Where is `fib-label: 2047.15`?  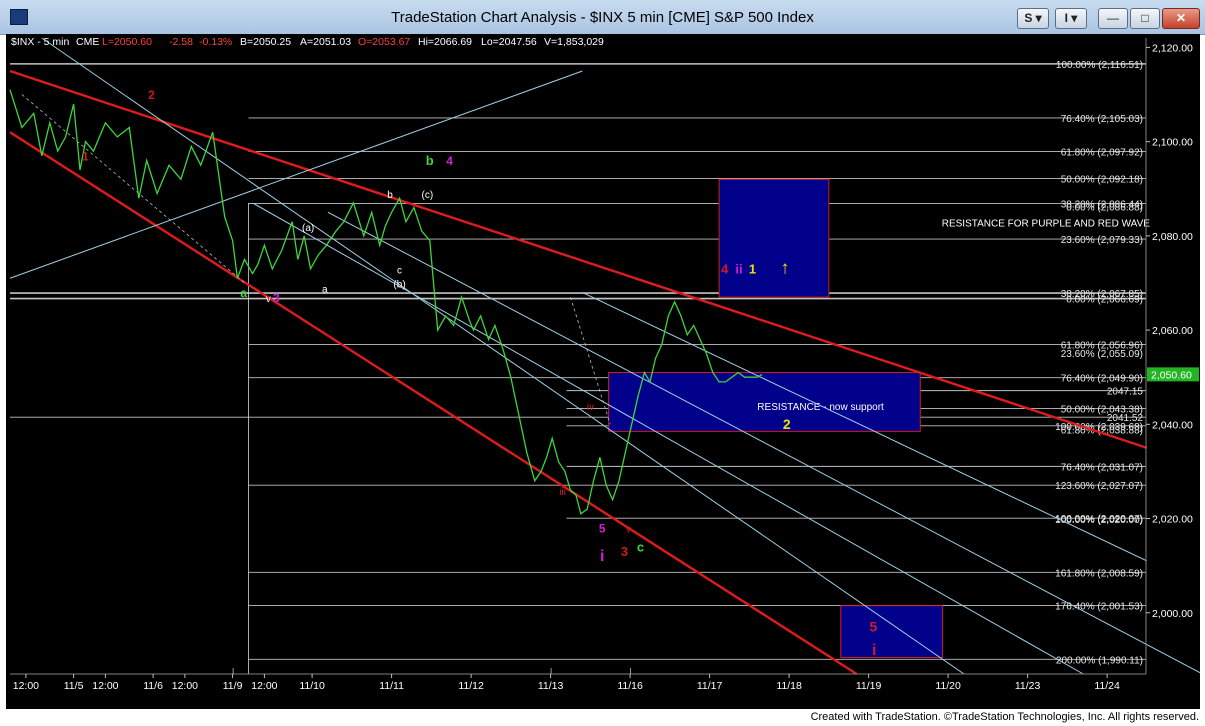 fib-label: 2047.15 is located at coordinates (1125, 392).